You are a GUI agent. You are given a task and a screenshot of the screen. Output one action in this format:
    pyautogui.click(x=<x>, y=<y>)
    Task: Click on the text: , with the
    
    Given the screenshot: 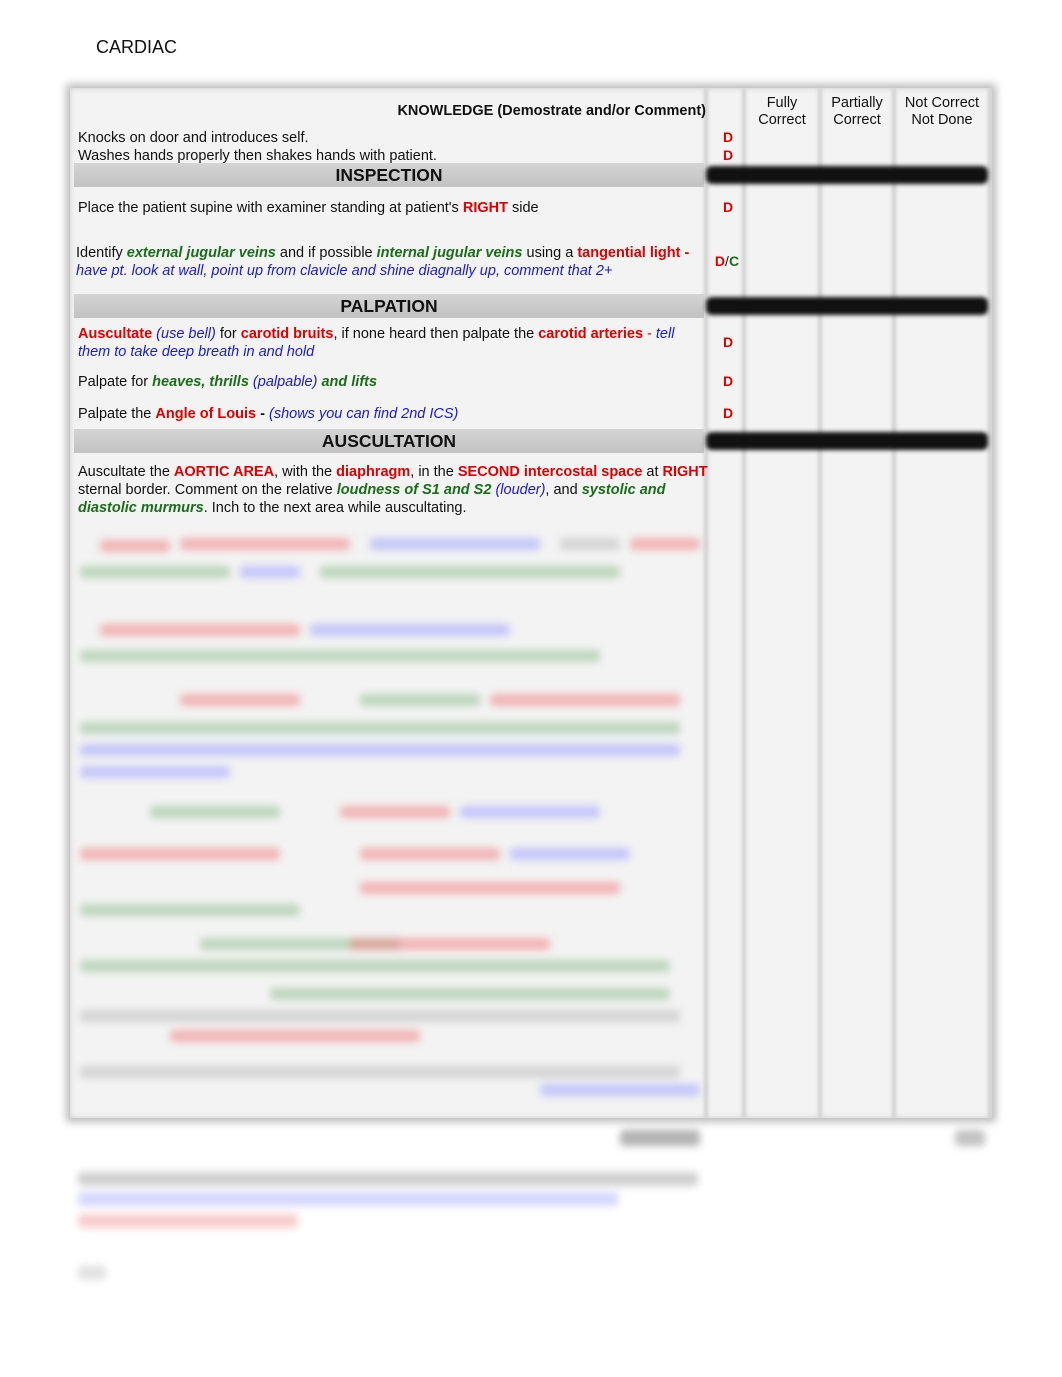 What is the action you would take?
    pyautogui.click(x=305, y=472)
    